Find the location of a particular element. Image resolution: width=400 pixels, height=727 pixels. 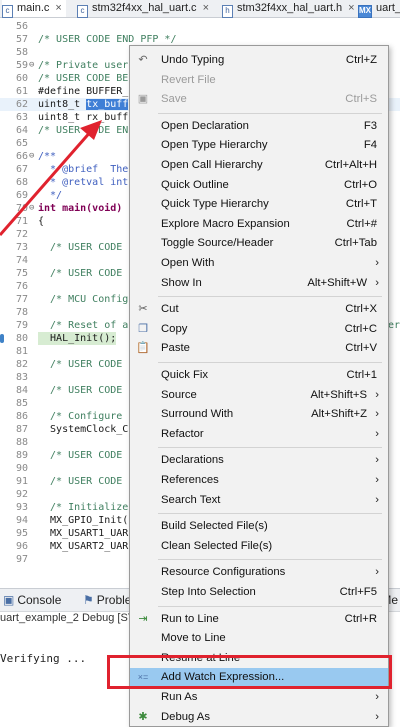

menu-item-quick-type-hierarchy: Quick Type Hierarchy Ctrl+T is located at coordinates (259, 204).